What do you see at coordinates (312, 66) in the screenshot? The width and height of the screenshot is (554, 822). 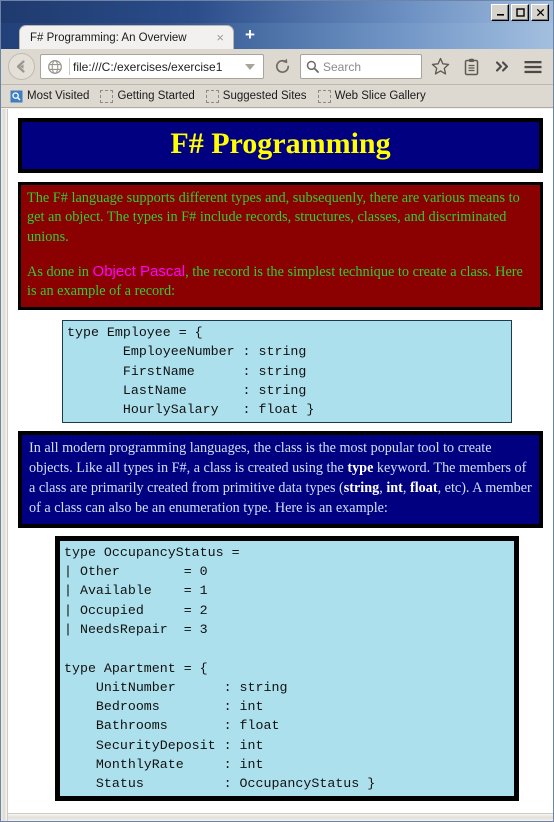 I see `search-icon` at bounding box center [312, 66].